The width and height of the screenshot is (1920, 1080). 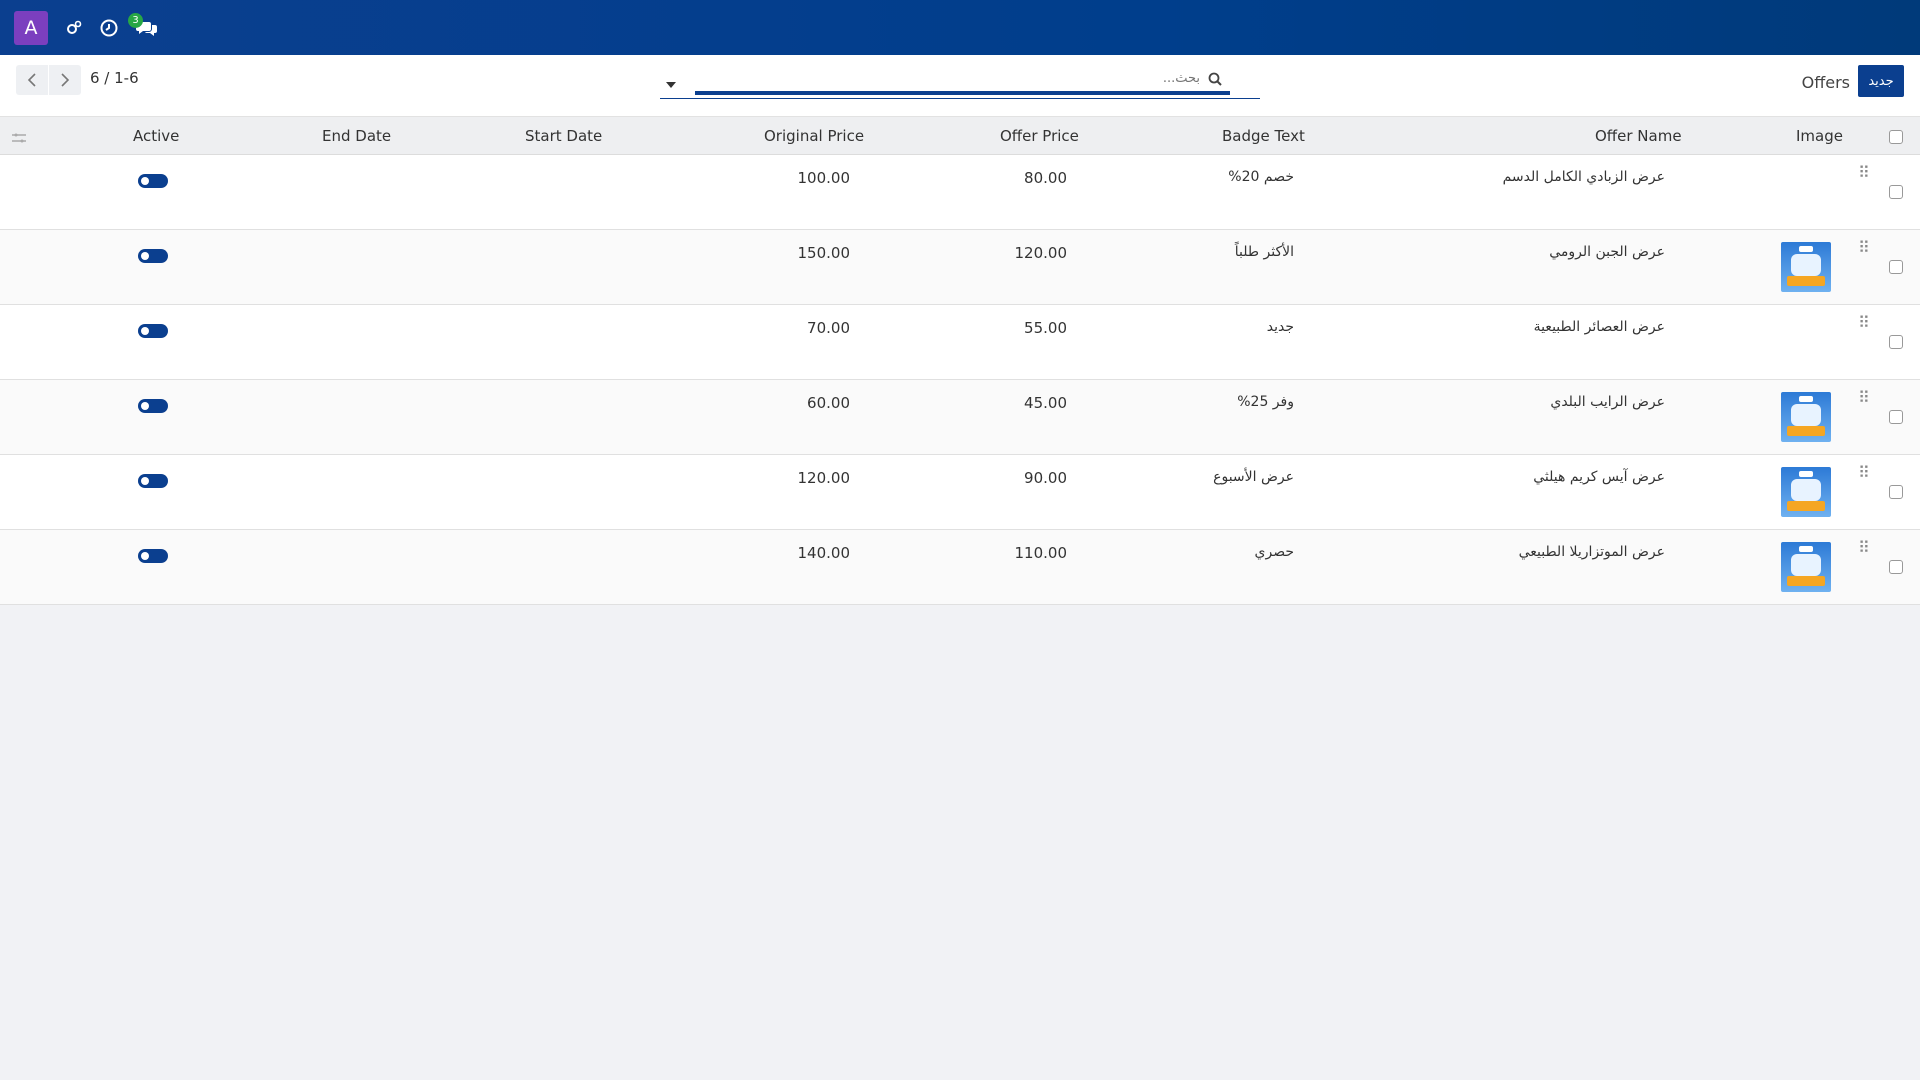 I want to click on pager-previous-button, so click(x=32, y=80).